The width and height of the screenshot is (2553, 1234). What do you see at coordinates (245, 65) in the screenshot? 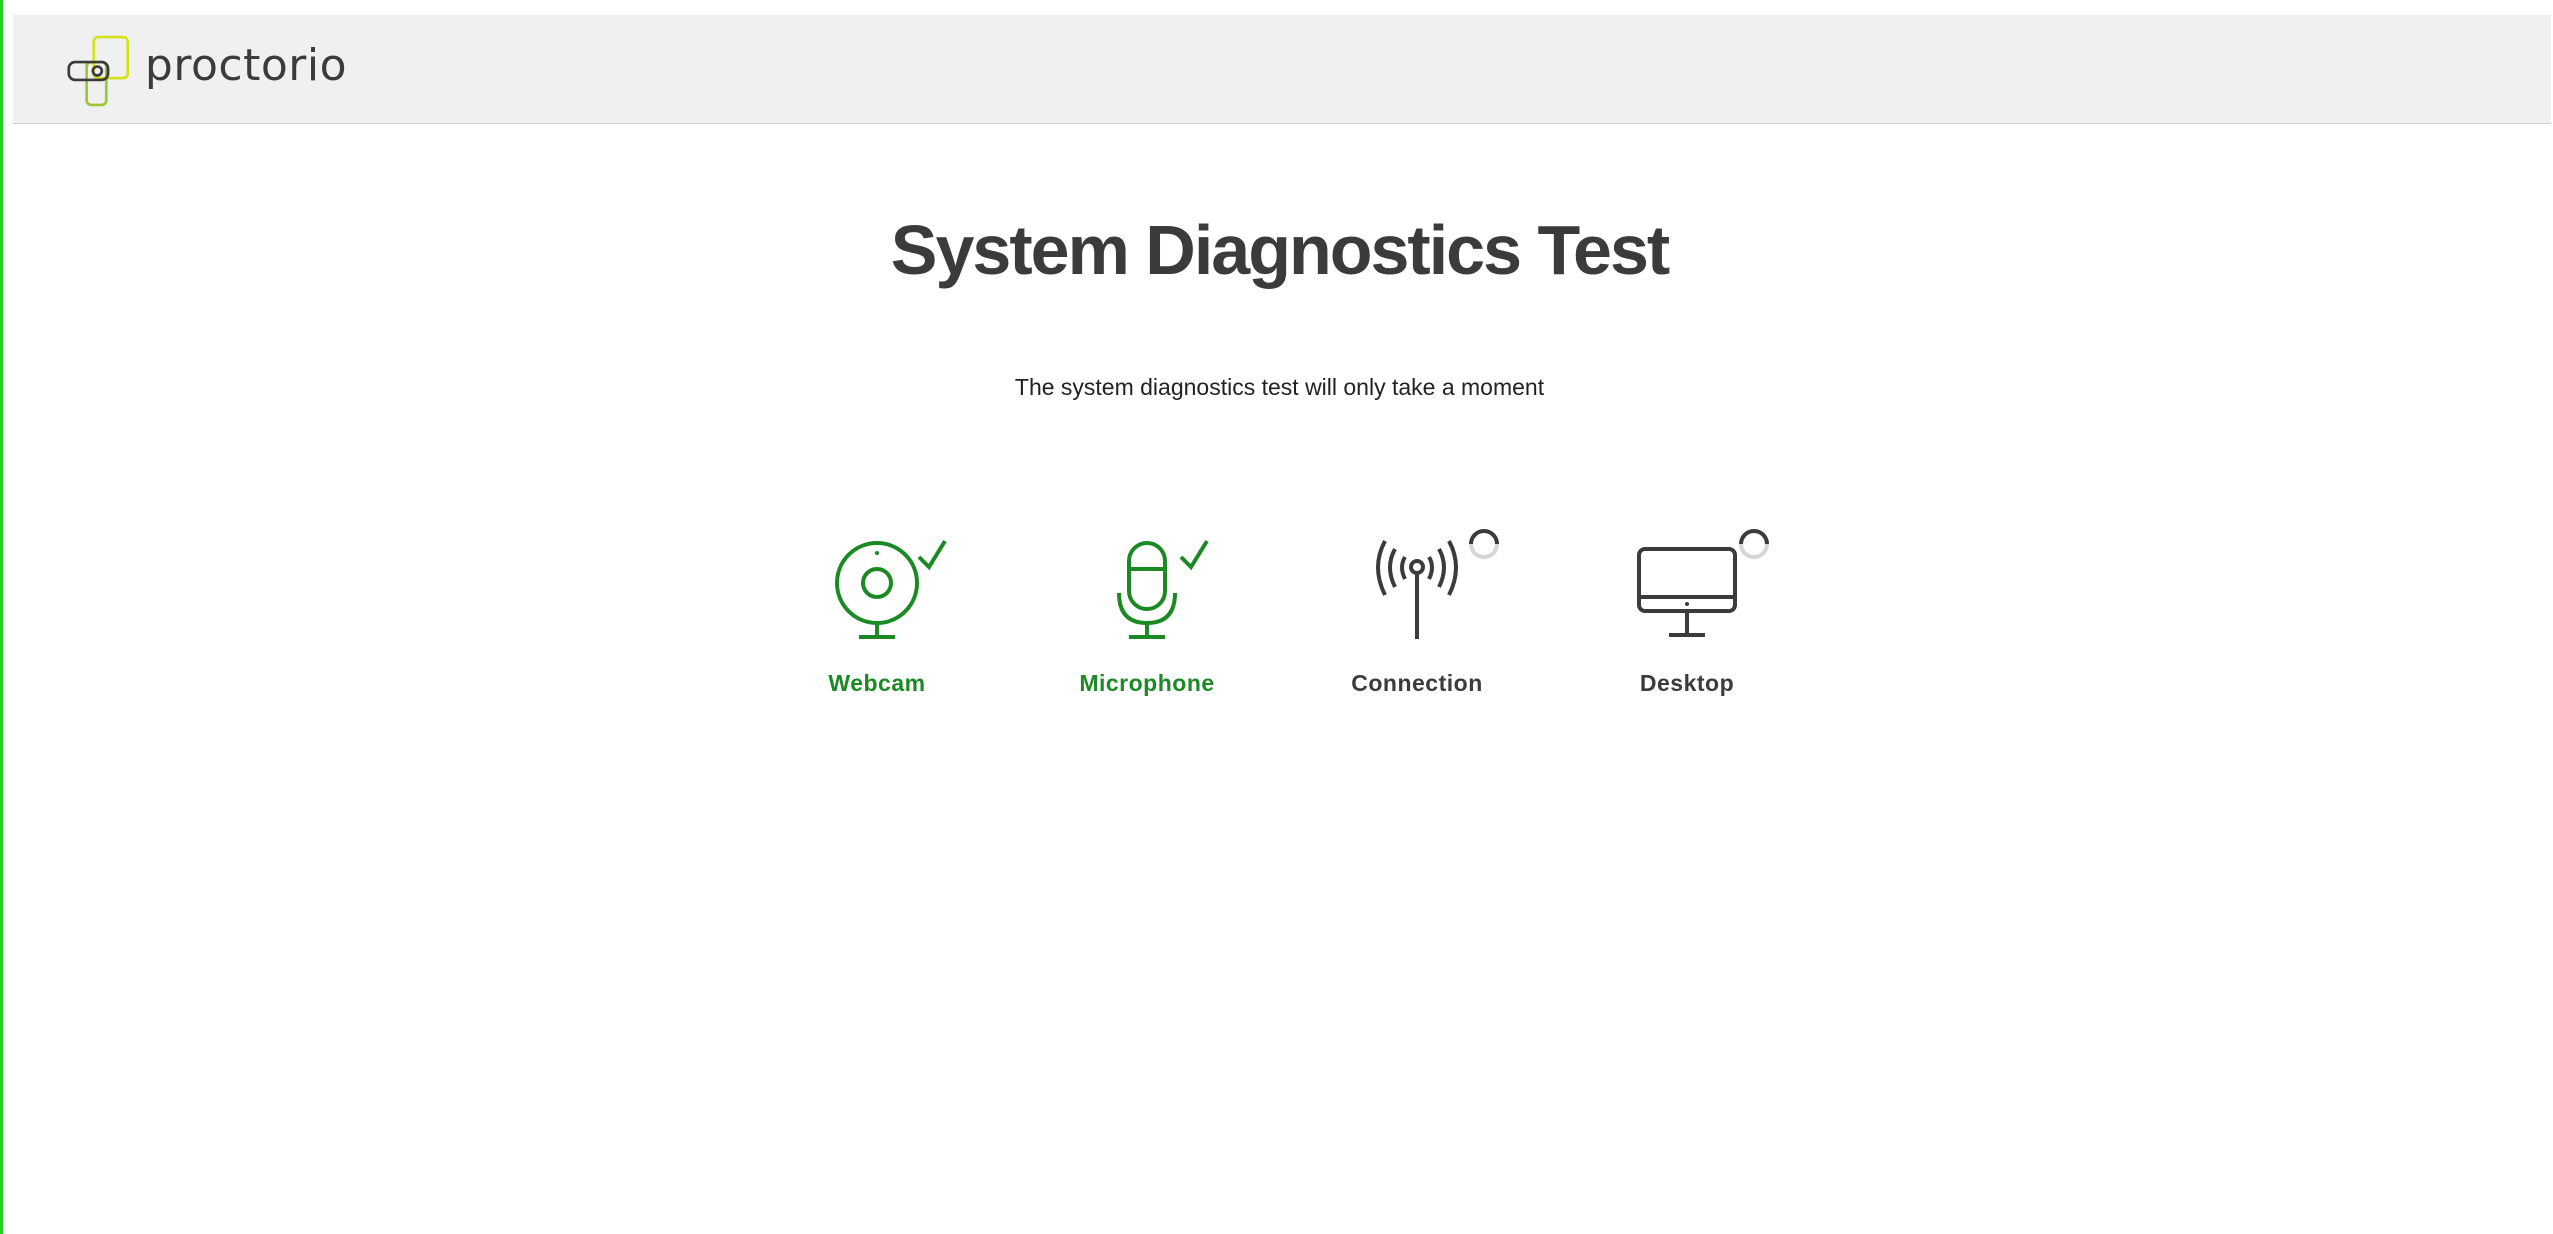
I see `brand-name: proctorio` at bounding box center [245, 65].